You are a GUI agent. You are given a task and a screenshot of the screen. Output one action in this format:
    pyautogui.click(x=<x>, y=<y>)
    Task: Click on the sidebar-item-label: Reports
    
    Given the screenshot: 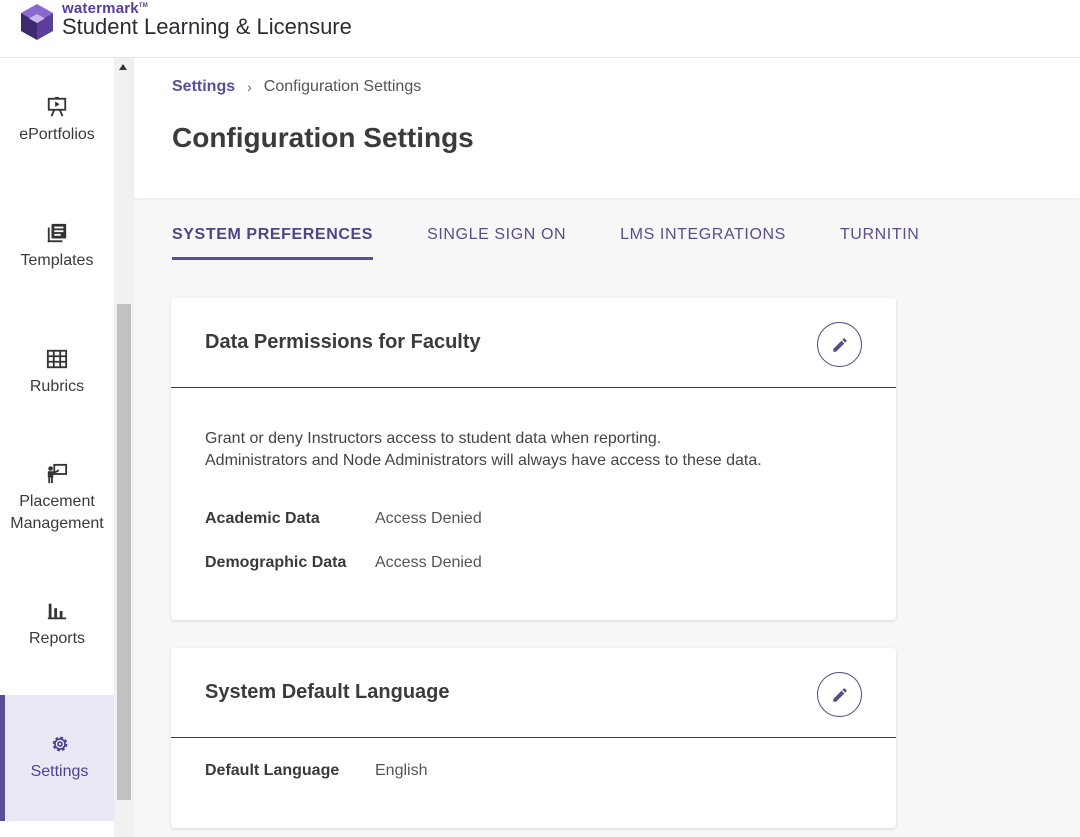 What is the action you would take?
    pyautogui.click(x=57, y=638)
    